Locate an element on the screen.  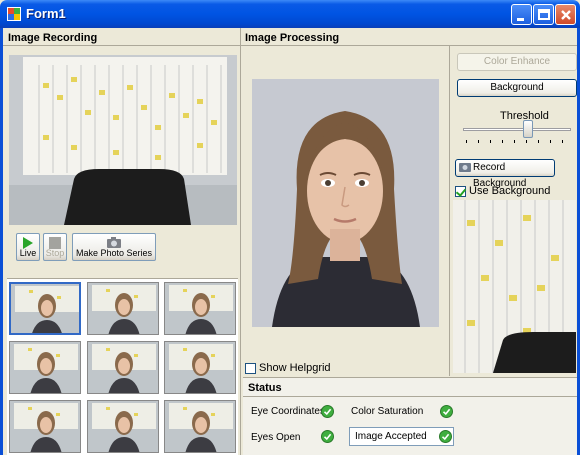
header-divider is located at coordinates (290, 45).